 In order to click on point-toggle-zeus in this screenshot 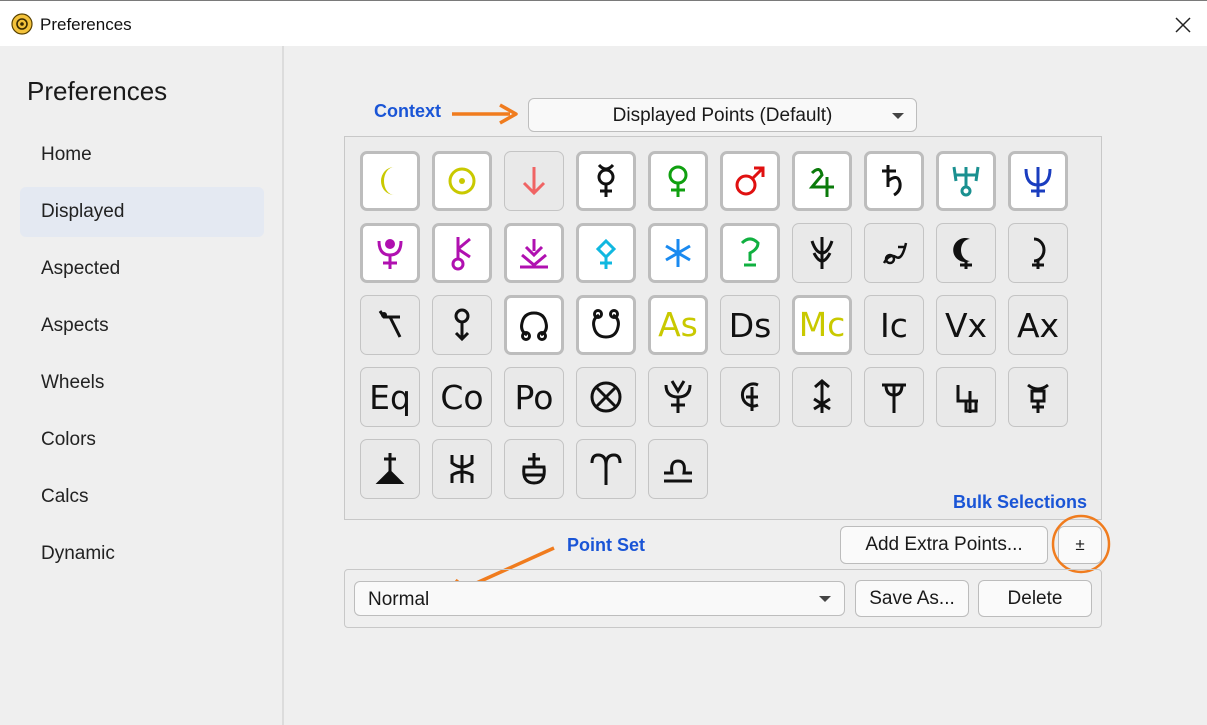, I will do `click(462, 469)`.